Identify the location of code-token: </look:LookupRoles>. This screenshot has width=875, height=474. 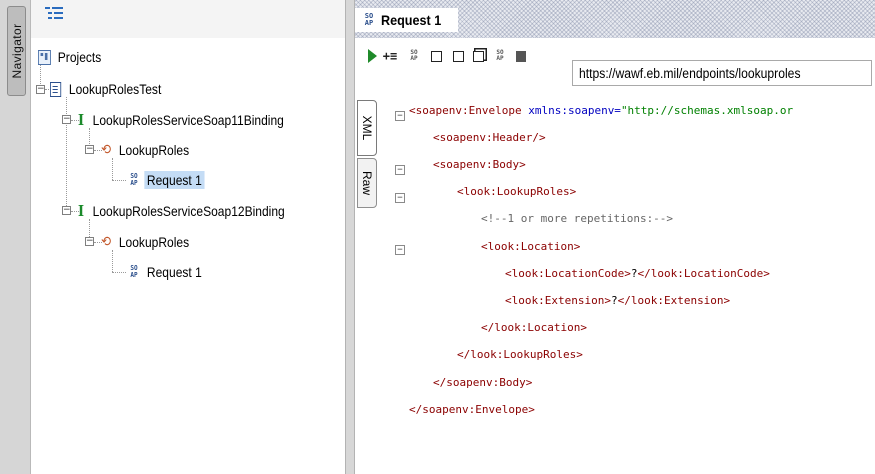
(520, 355).